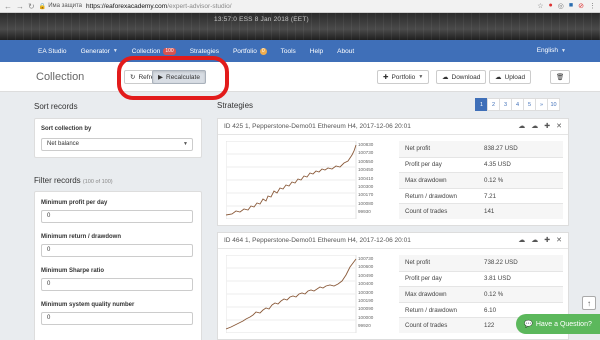 This screenshot has height=340, width=600. Describe the element at coordinates (95, 51) in the screenshot. I see `nav-label: Generator` at that location.